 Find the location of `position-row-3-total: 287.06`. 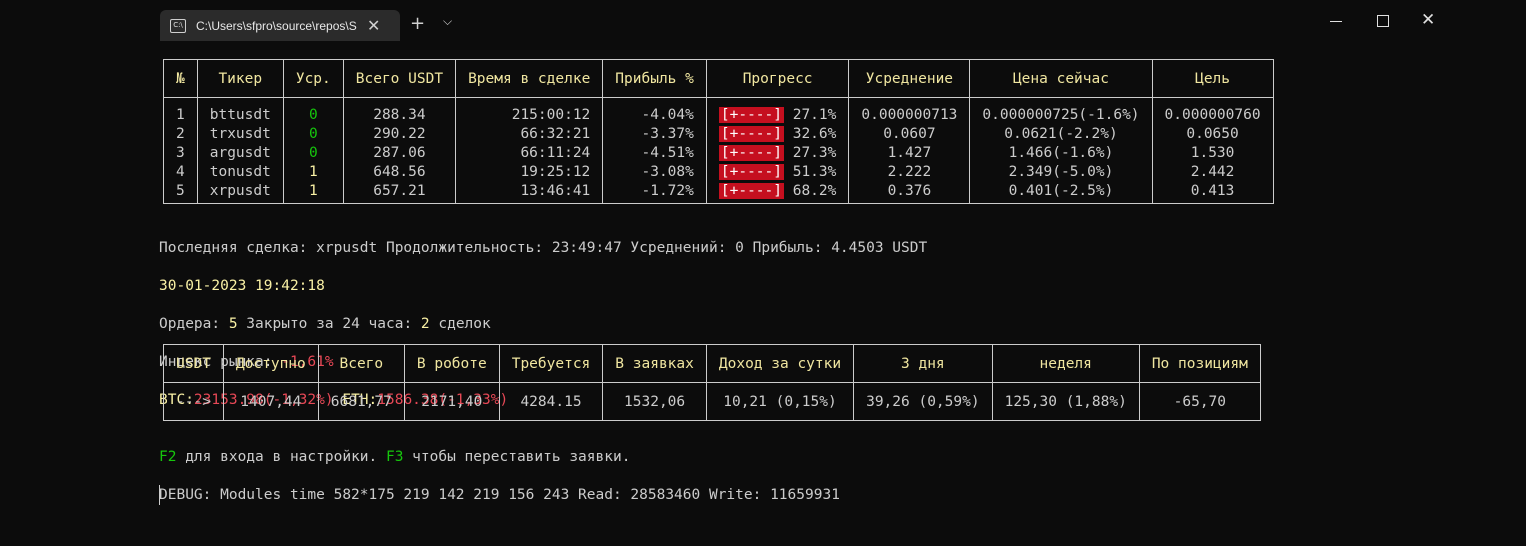

position-row-3-total: 287.06 is located at coordinates (399, 153).